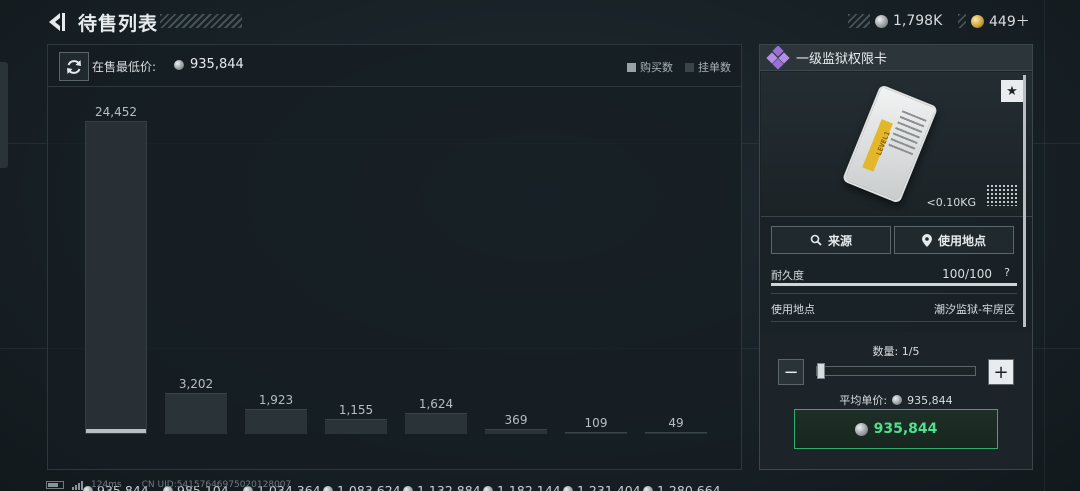 The image size is (1080, 491). I want to click on favorite-button: ★, so click(1012, 91).